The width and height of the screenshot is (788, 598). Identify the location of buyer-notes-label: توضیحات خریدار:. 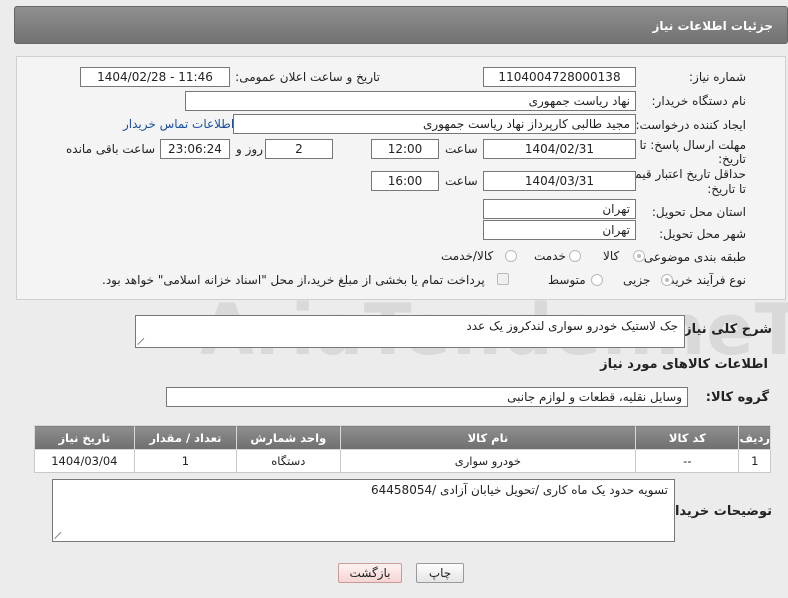
(717, 511).